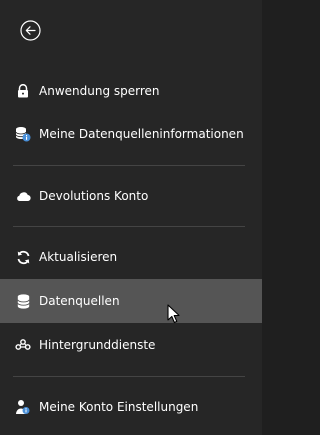 The width and height of the screenshot is (320, 435). Describe the element at coordinates (79, 301) in the screenshot. I see `menu-item-label: Datenquellen` at that location.